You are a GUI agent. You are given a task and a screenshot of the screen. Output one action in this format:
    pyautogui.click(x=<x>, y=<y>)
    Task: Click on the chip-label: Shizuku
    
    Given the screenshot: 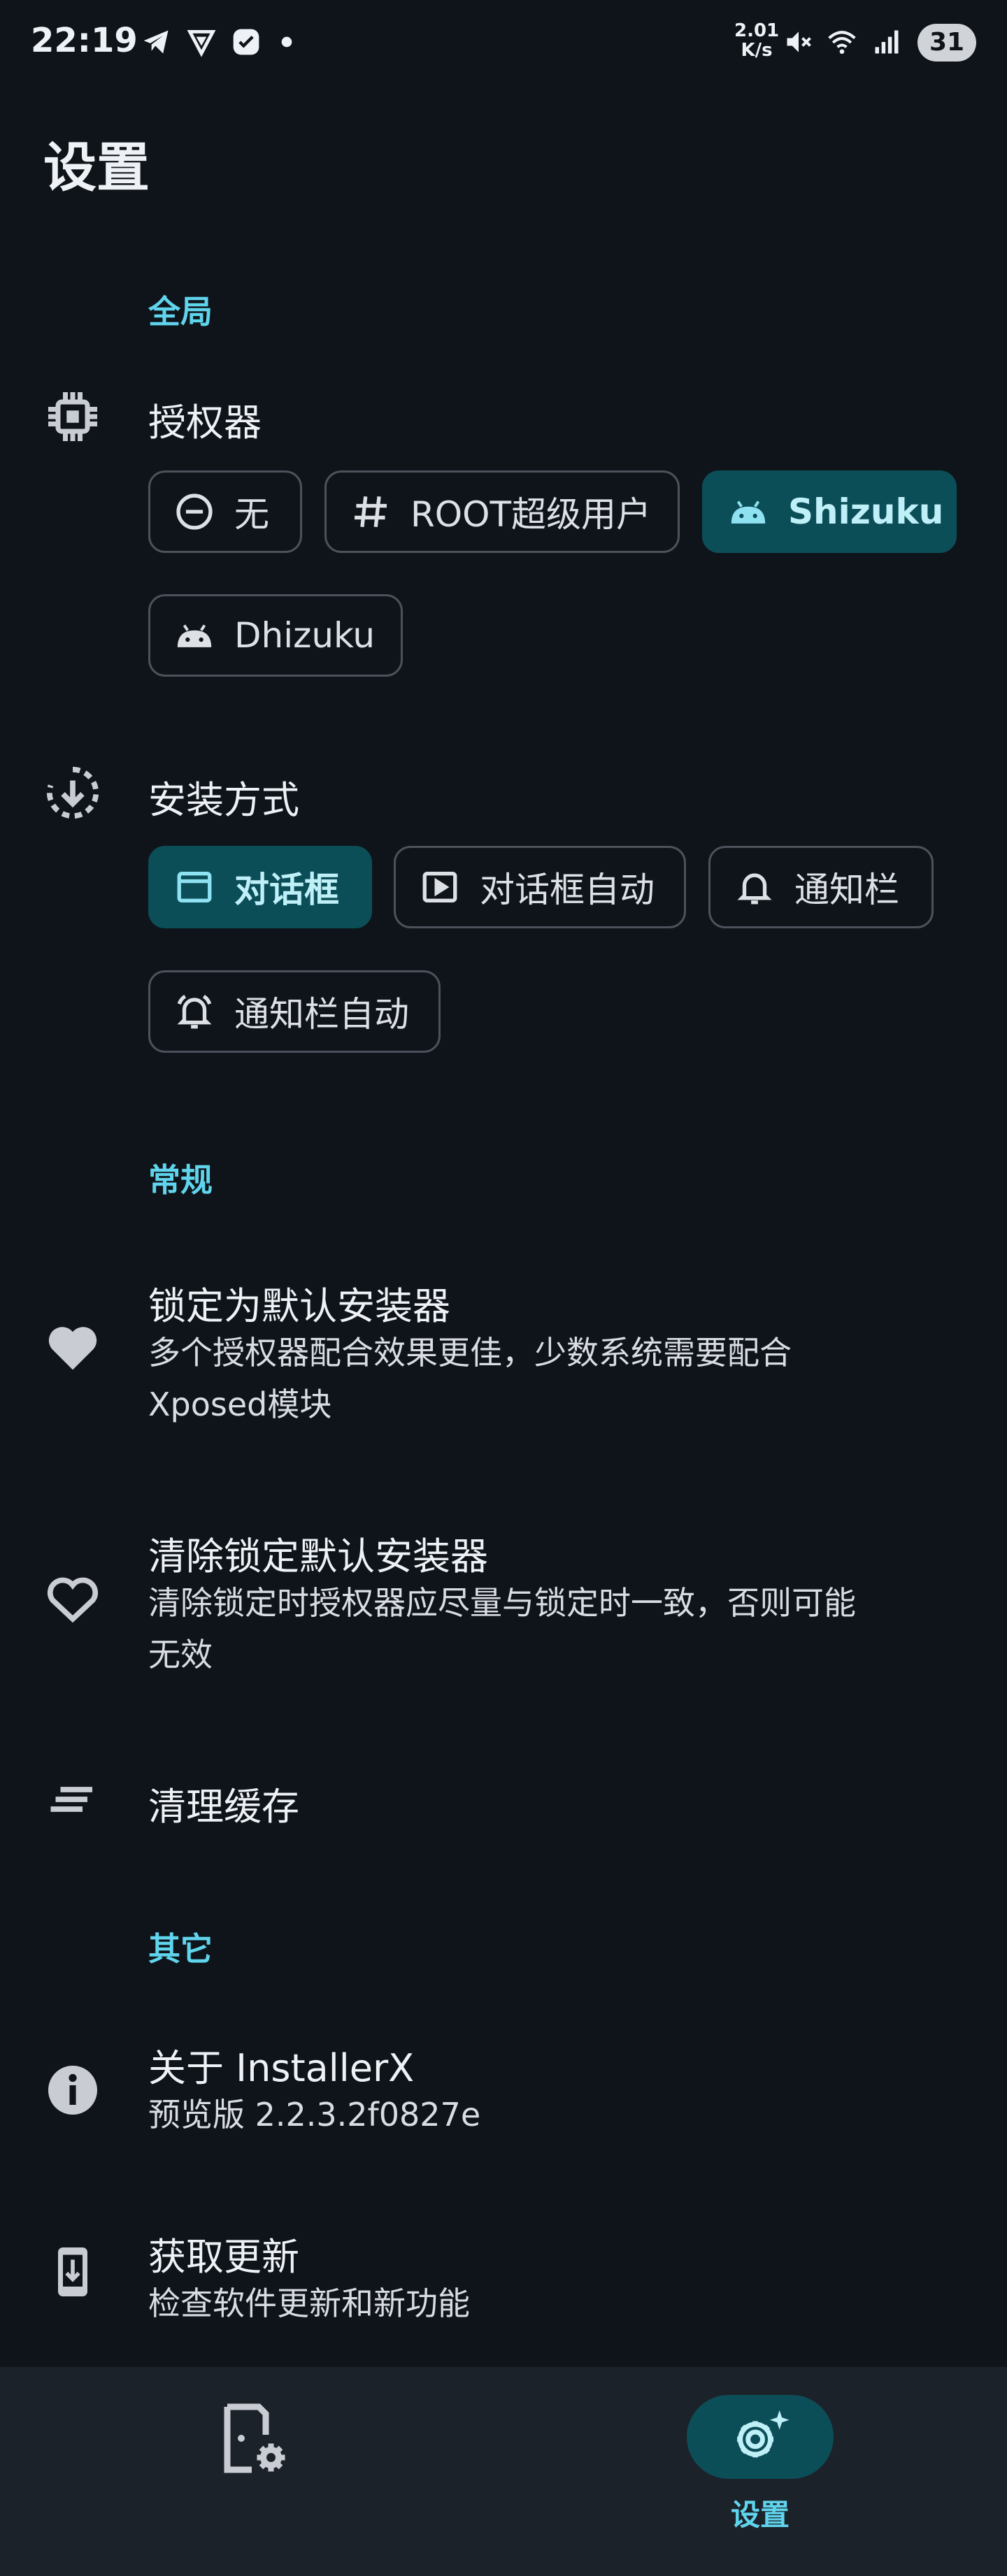 What is the action you would take?
    pyautogui.click(x=866, y=511)
    